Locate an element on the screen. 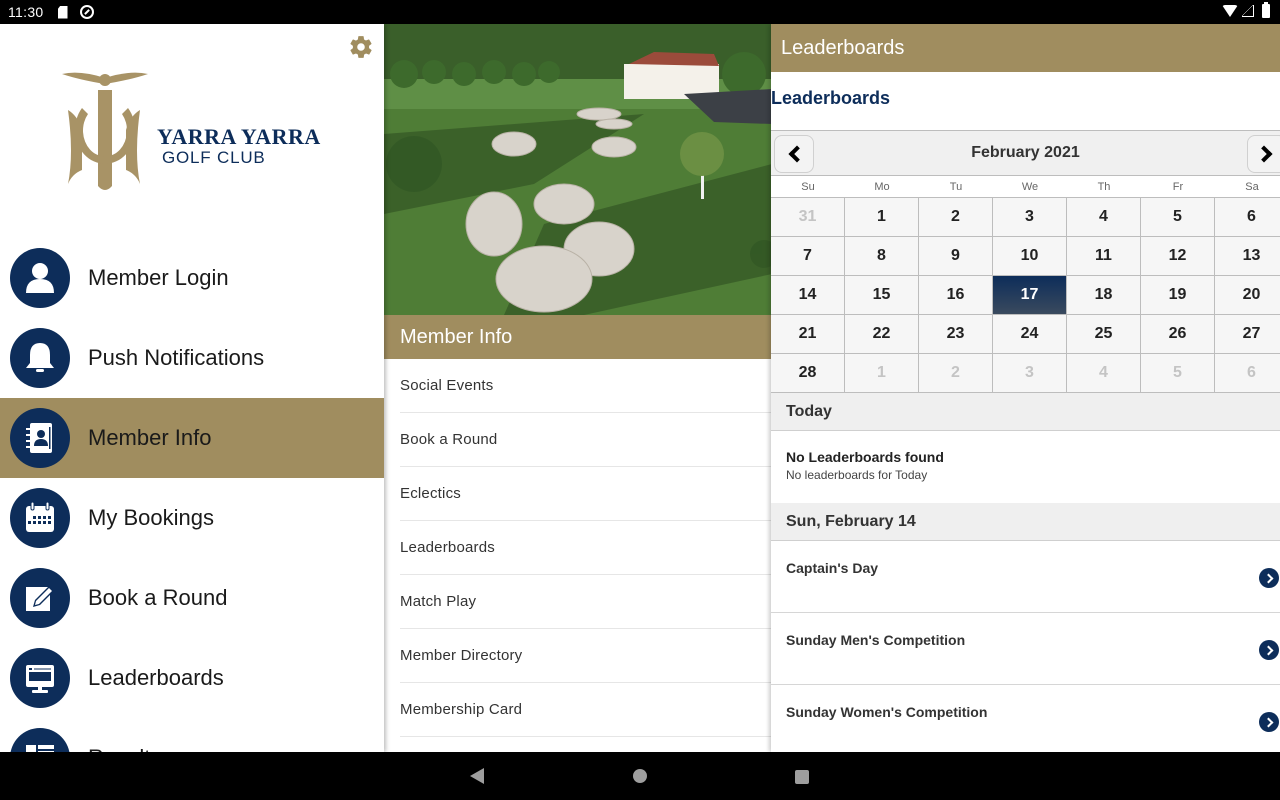 This screenshot has height=800, width=1280. leaderboard-name: Captain's Day is located at coordinates (832, 568).